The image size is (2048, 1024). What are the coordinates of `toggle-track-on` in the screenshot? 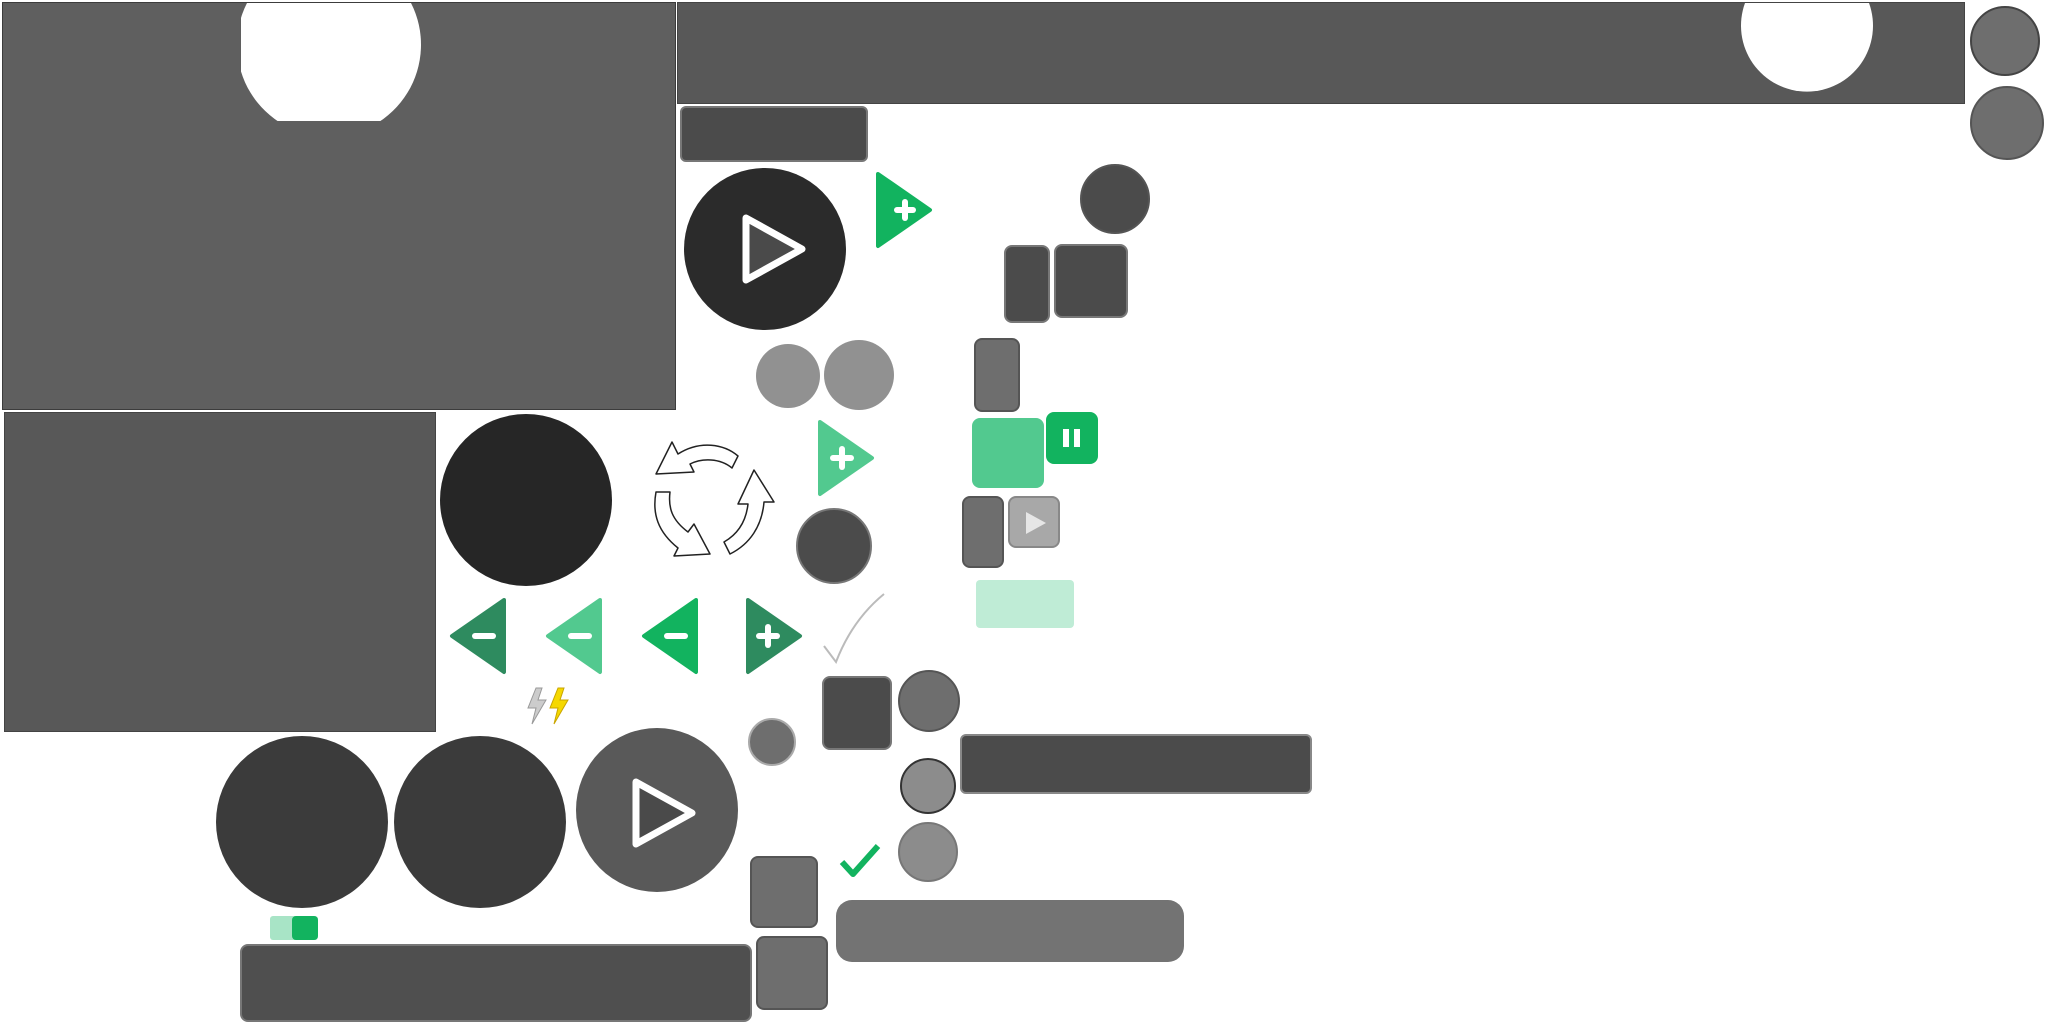 It's located at (294, 928).